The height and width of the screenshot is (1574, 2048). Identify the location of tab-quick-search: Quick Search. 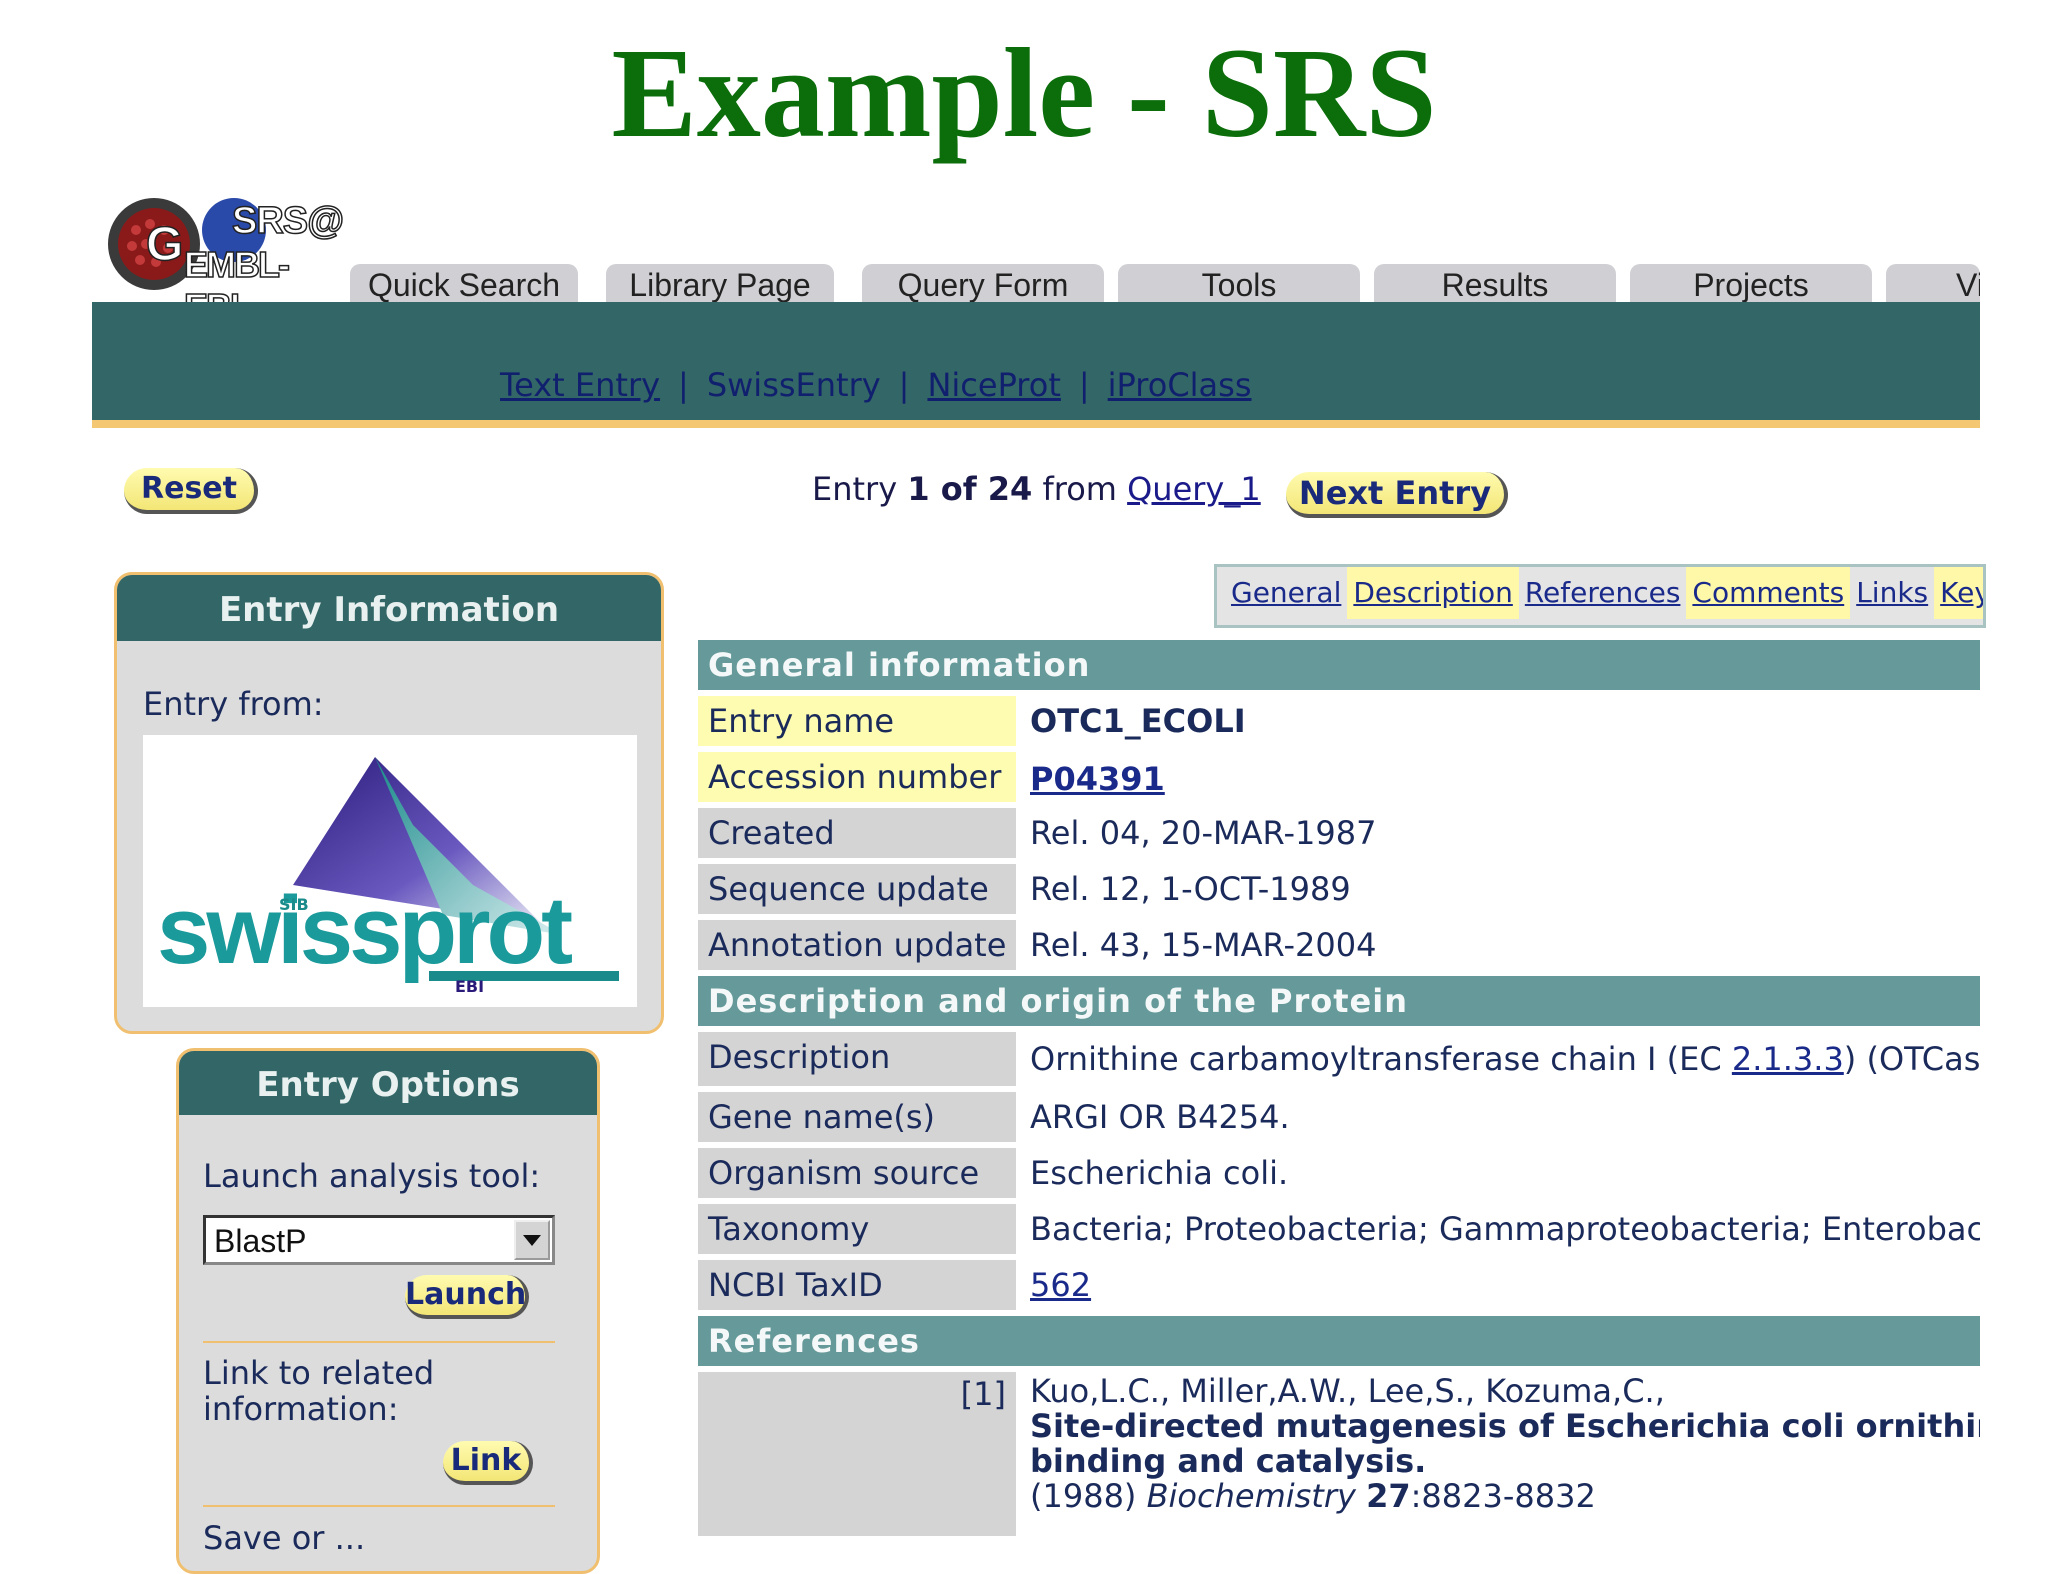
(464, 284).